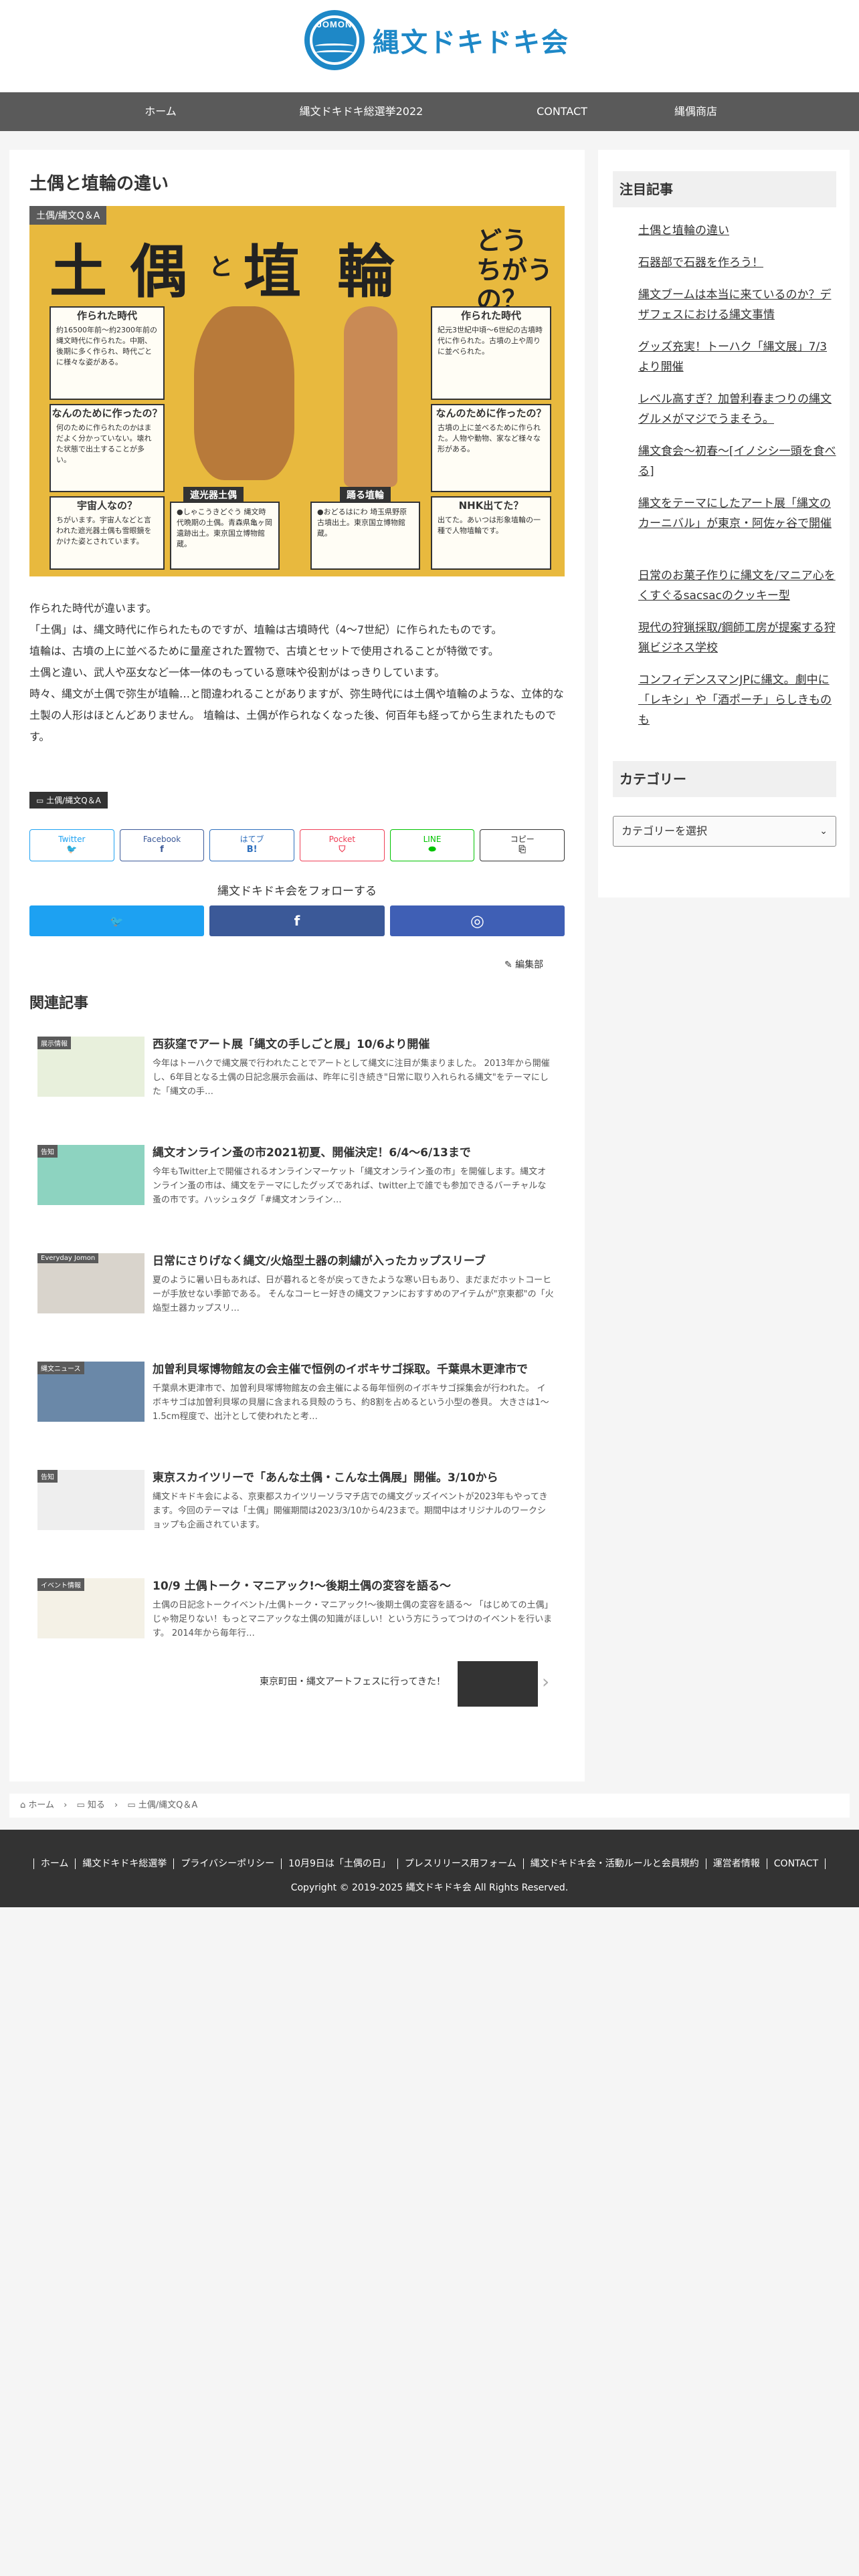 This screenshot has height=2576, width=859. What do you see at coordinates (297, 891) in the screenshot?
I see `follow-title: 縄文ドキドキ会をフォローする` at bounding box center [297, 891].